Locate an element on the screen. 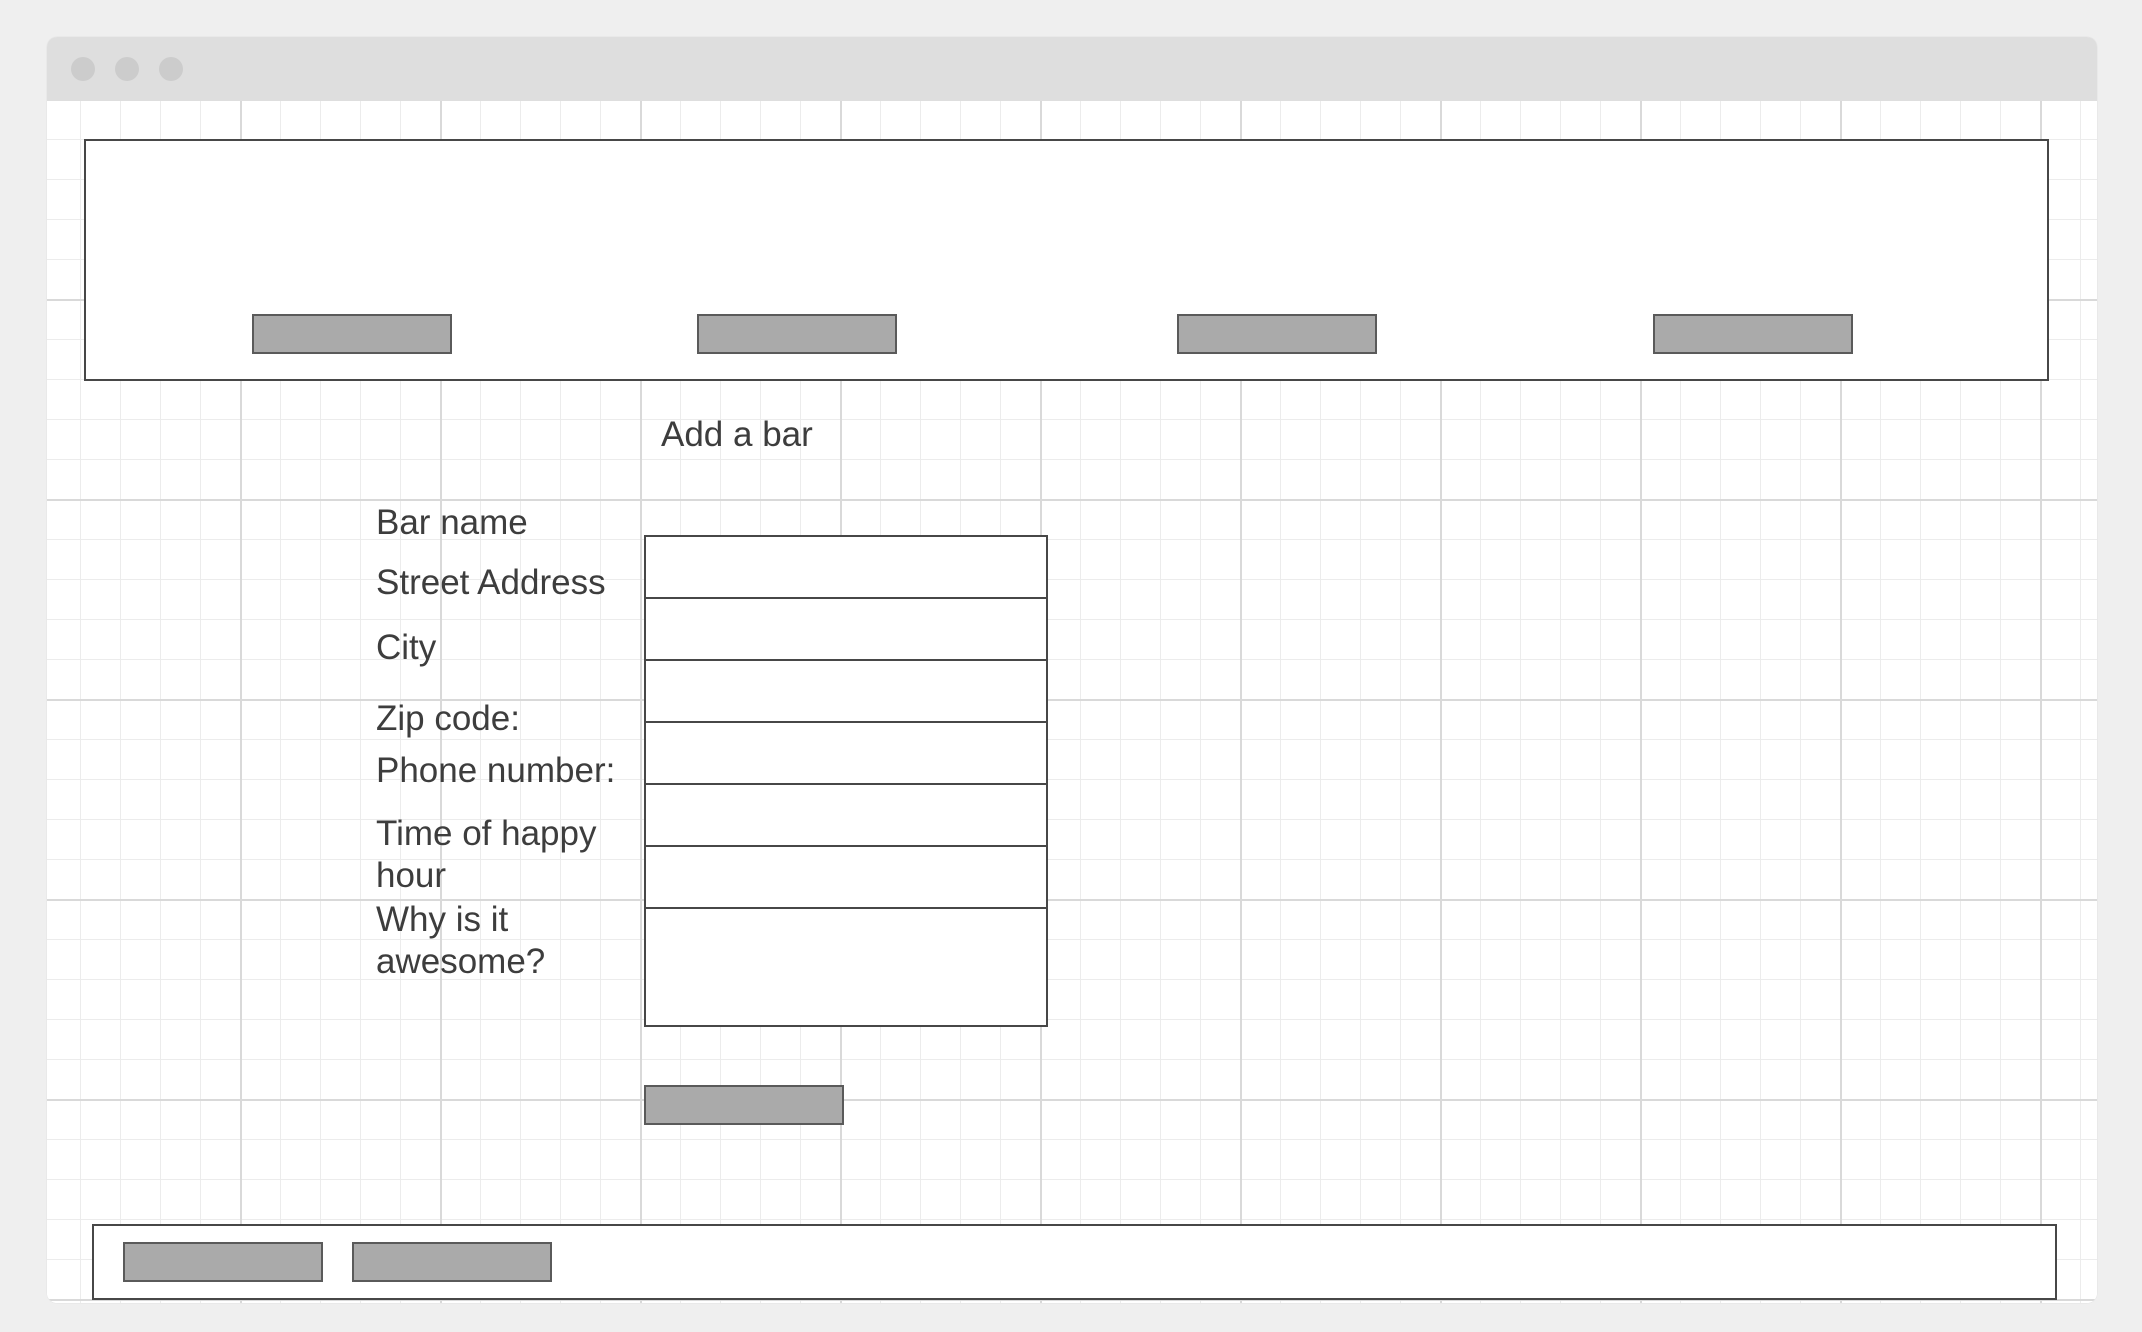  city-label: City is located at coordinates (406, 647).